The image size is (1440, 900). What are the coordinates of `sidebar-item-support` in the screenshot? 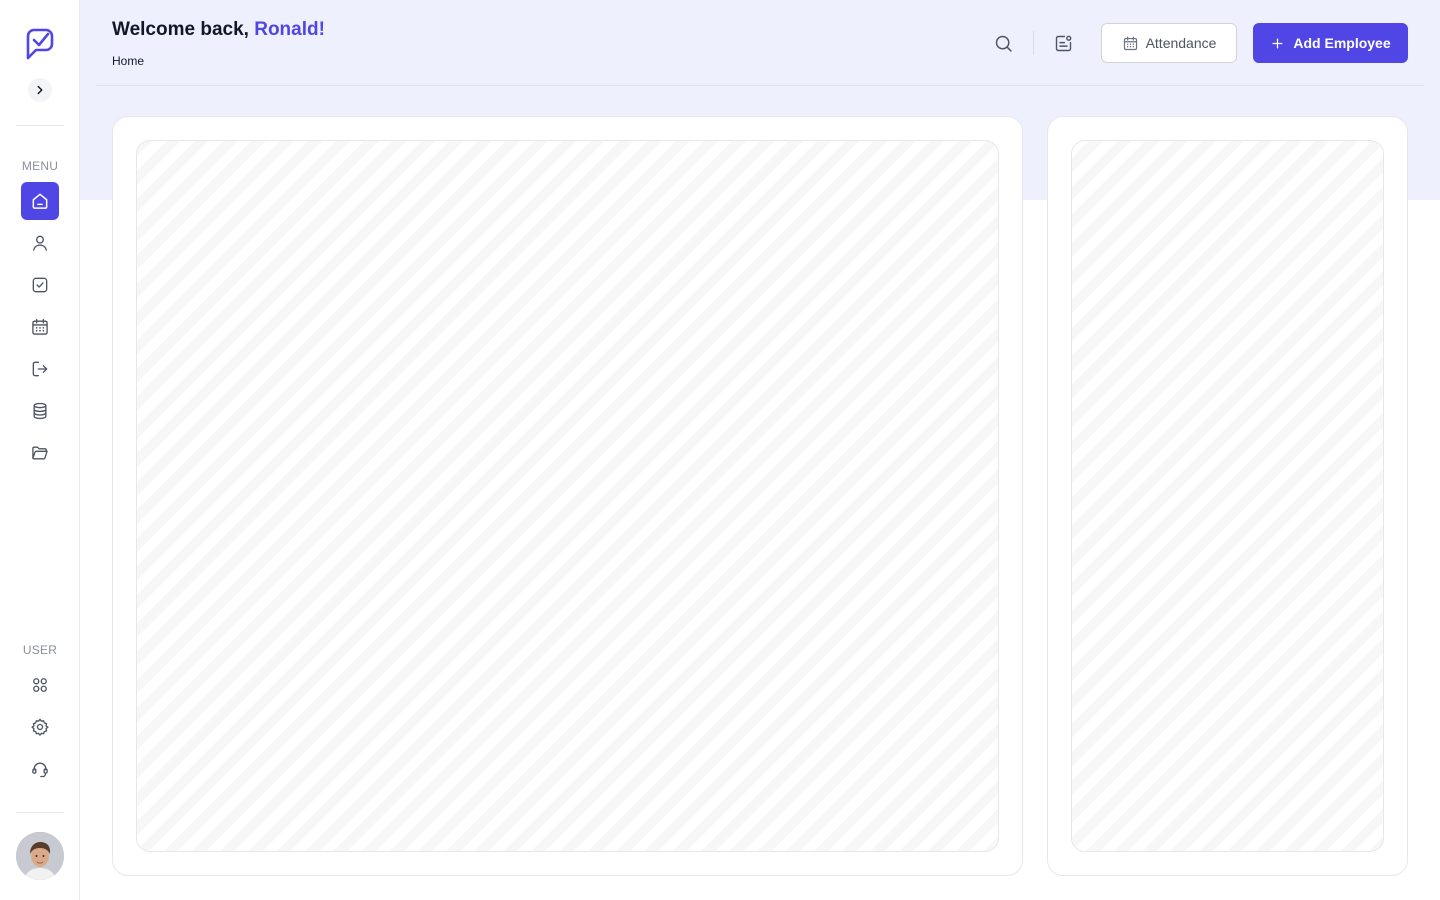 It's located at (40, 769).